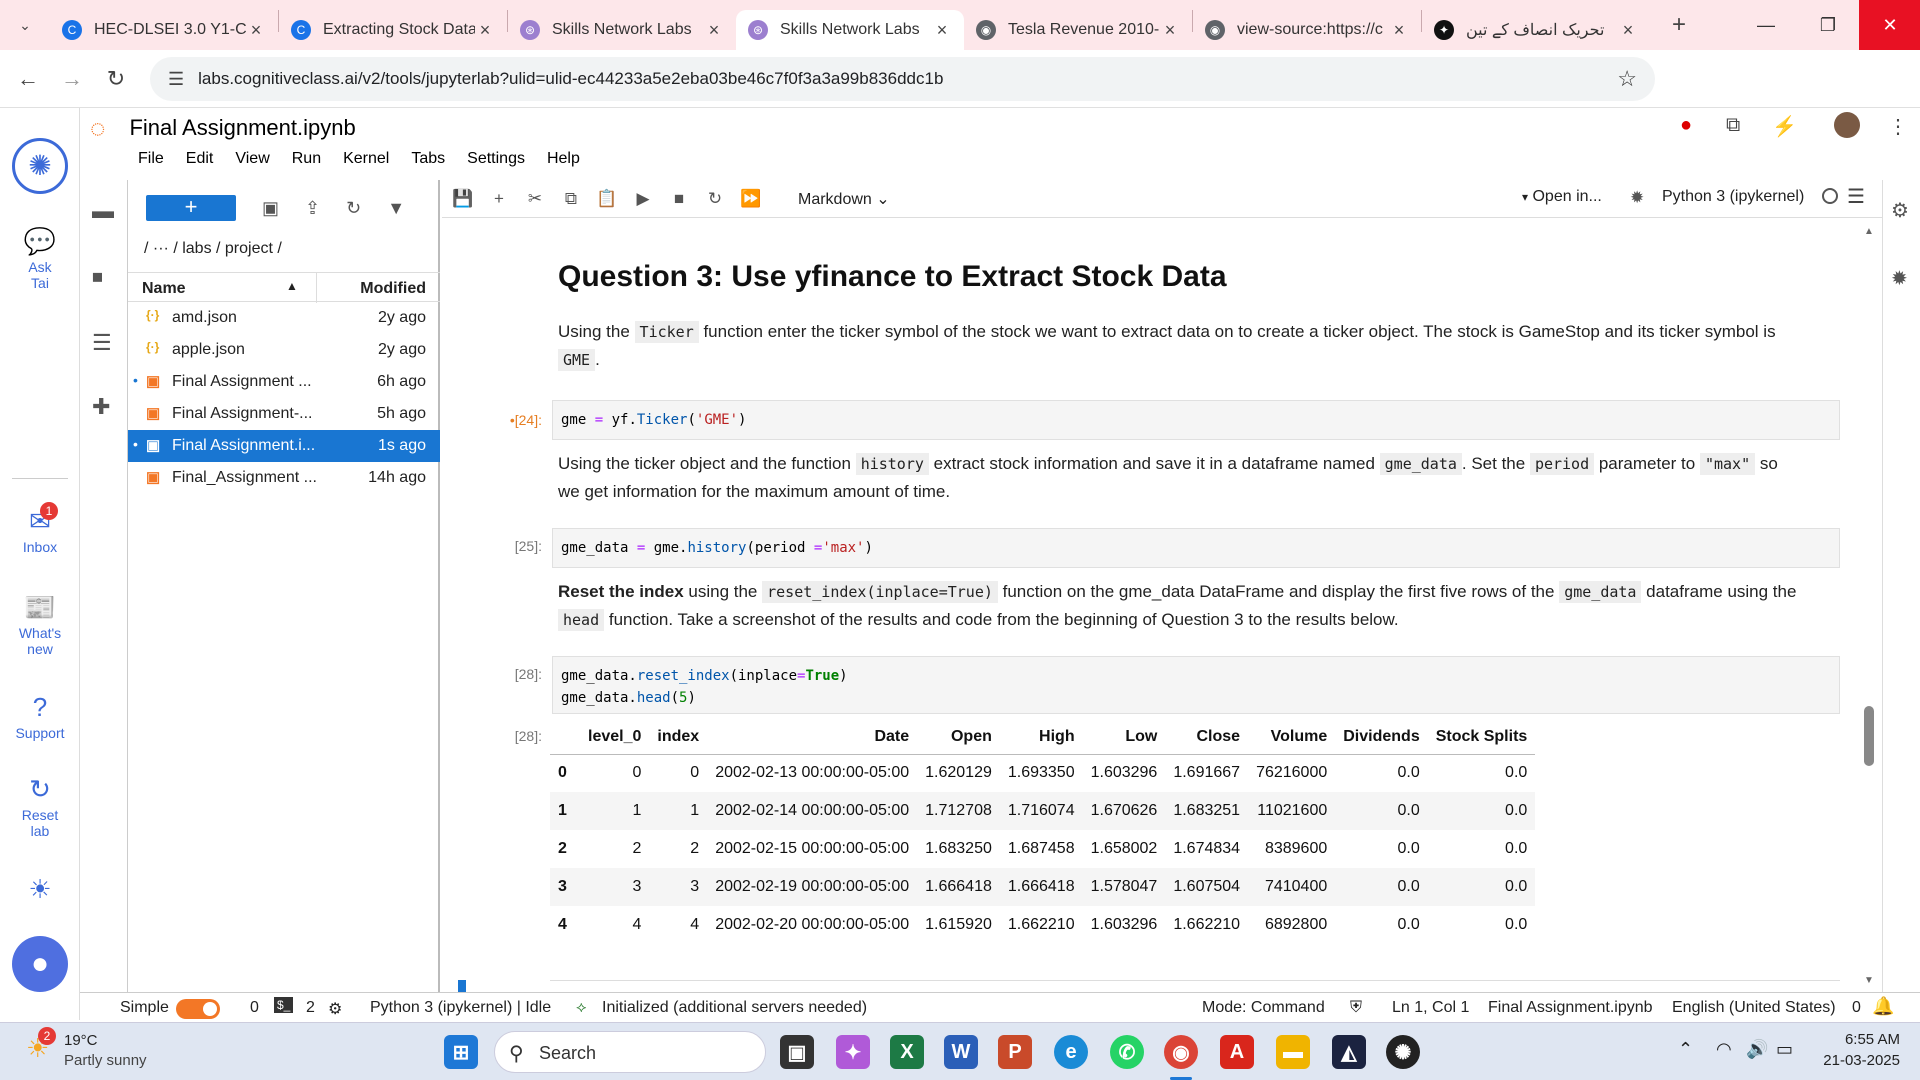 The height and width of the screenshot is (1080, 1920). What do you see at coordinates (1071, 1052) in the screenshot?
I see `edge-icon: e` at bounding box center [1071, 1052].